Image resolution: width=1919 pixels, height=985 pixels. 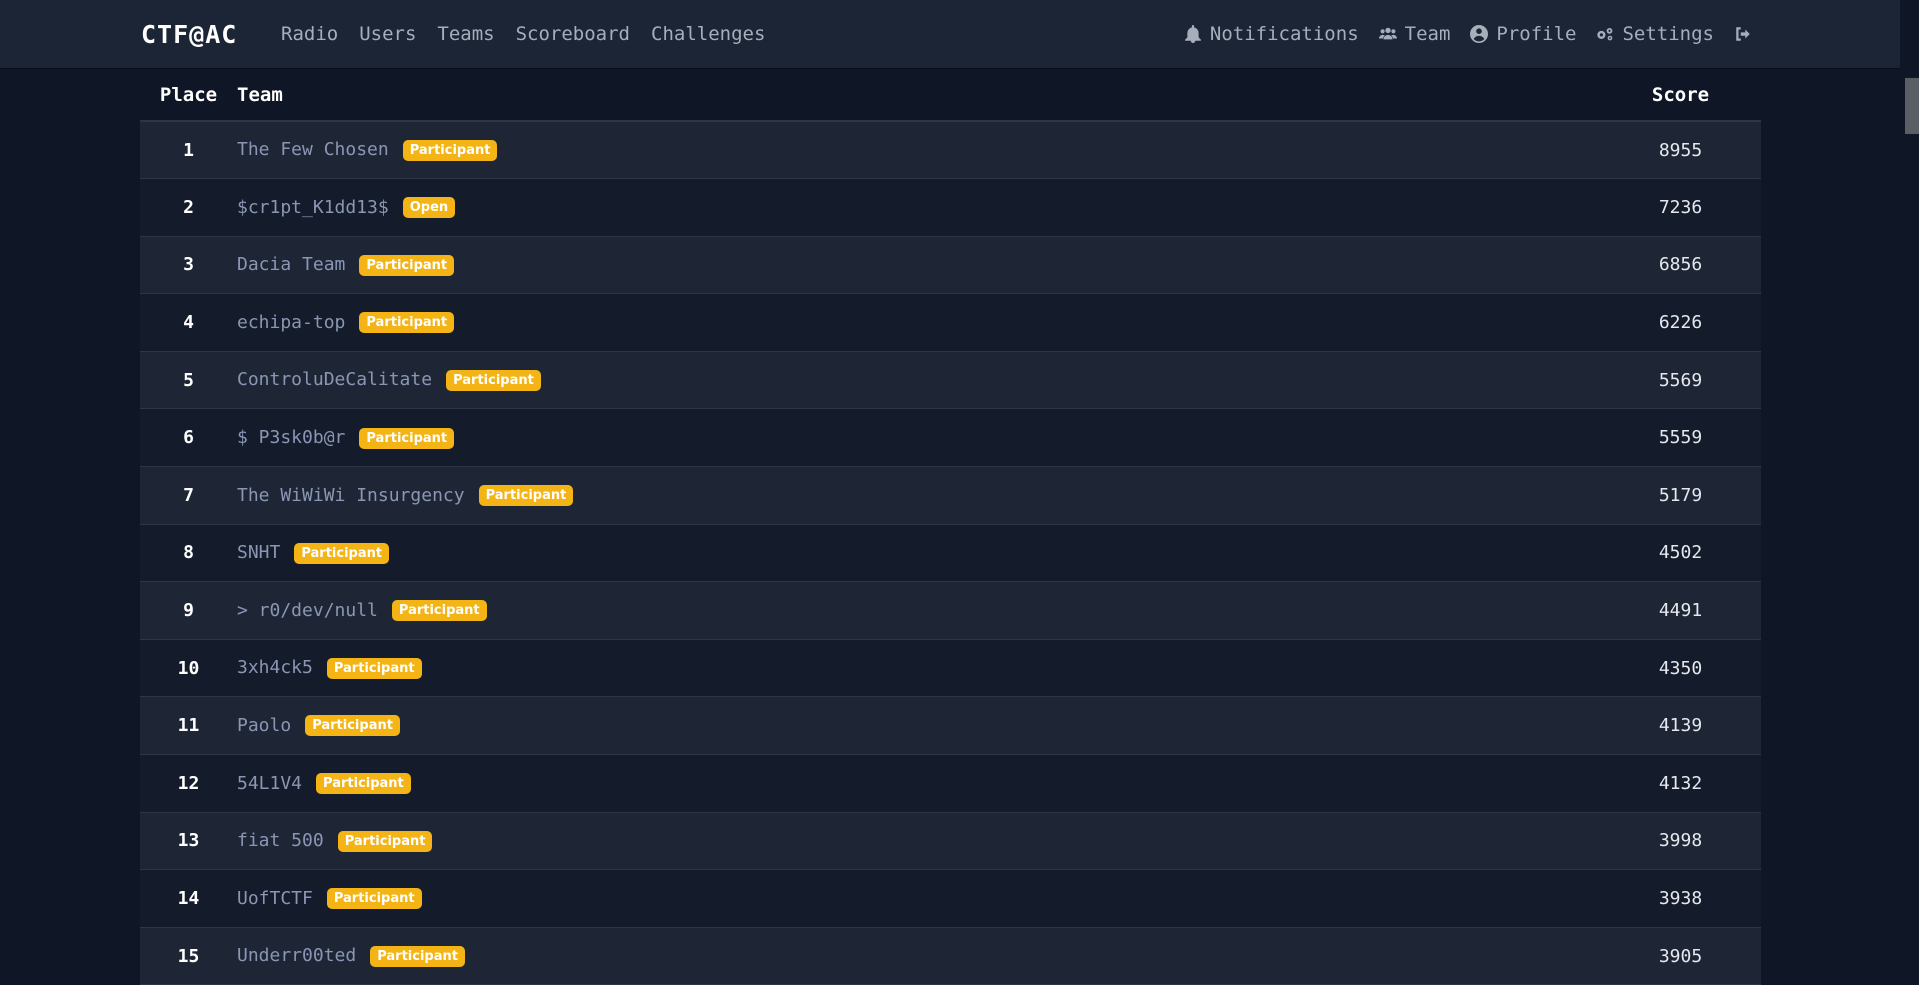 I want to click on logout-button, so click(x=1743, y=34).